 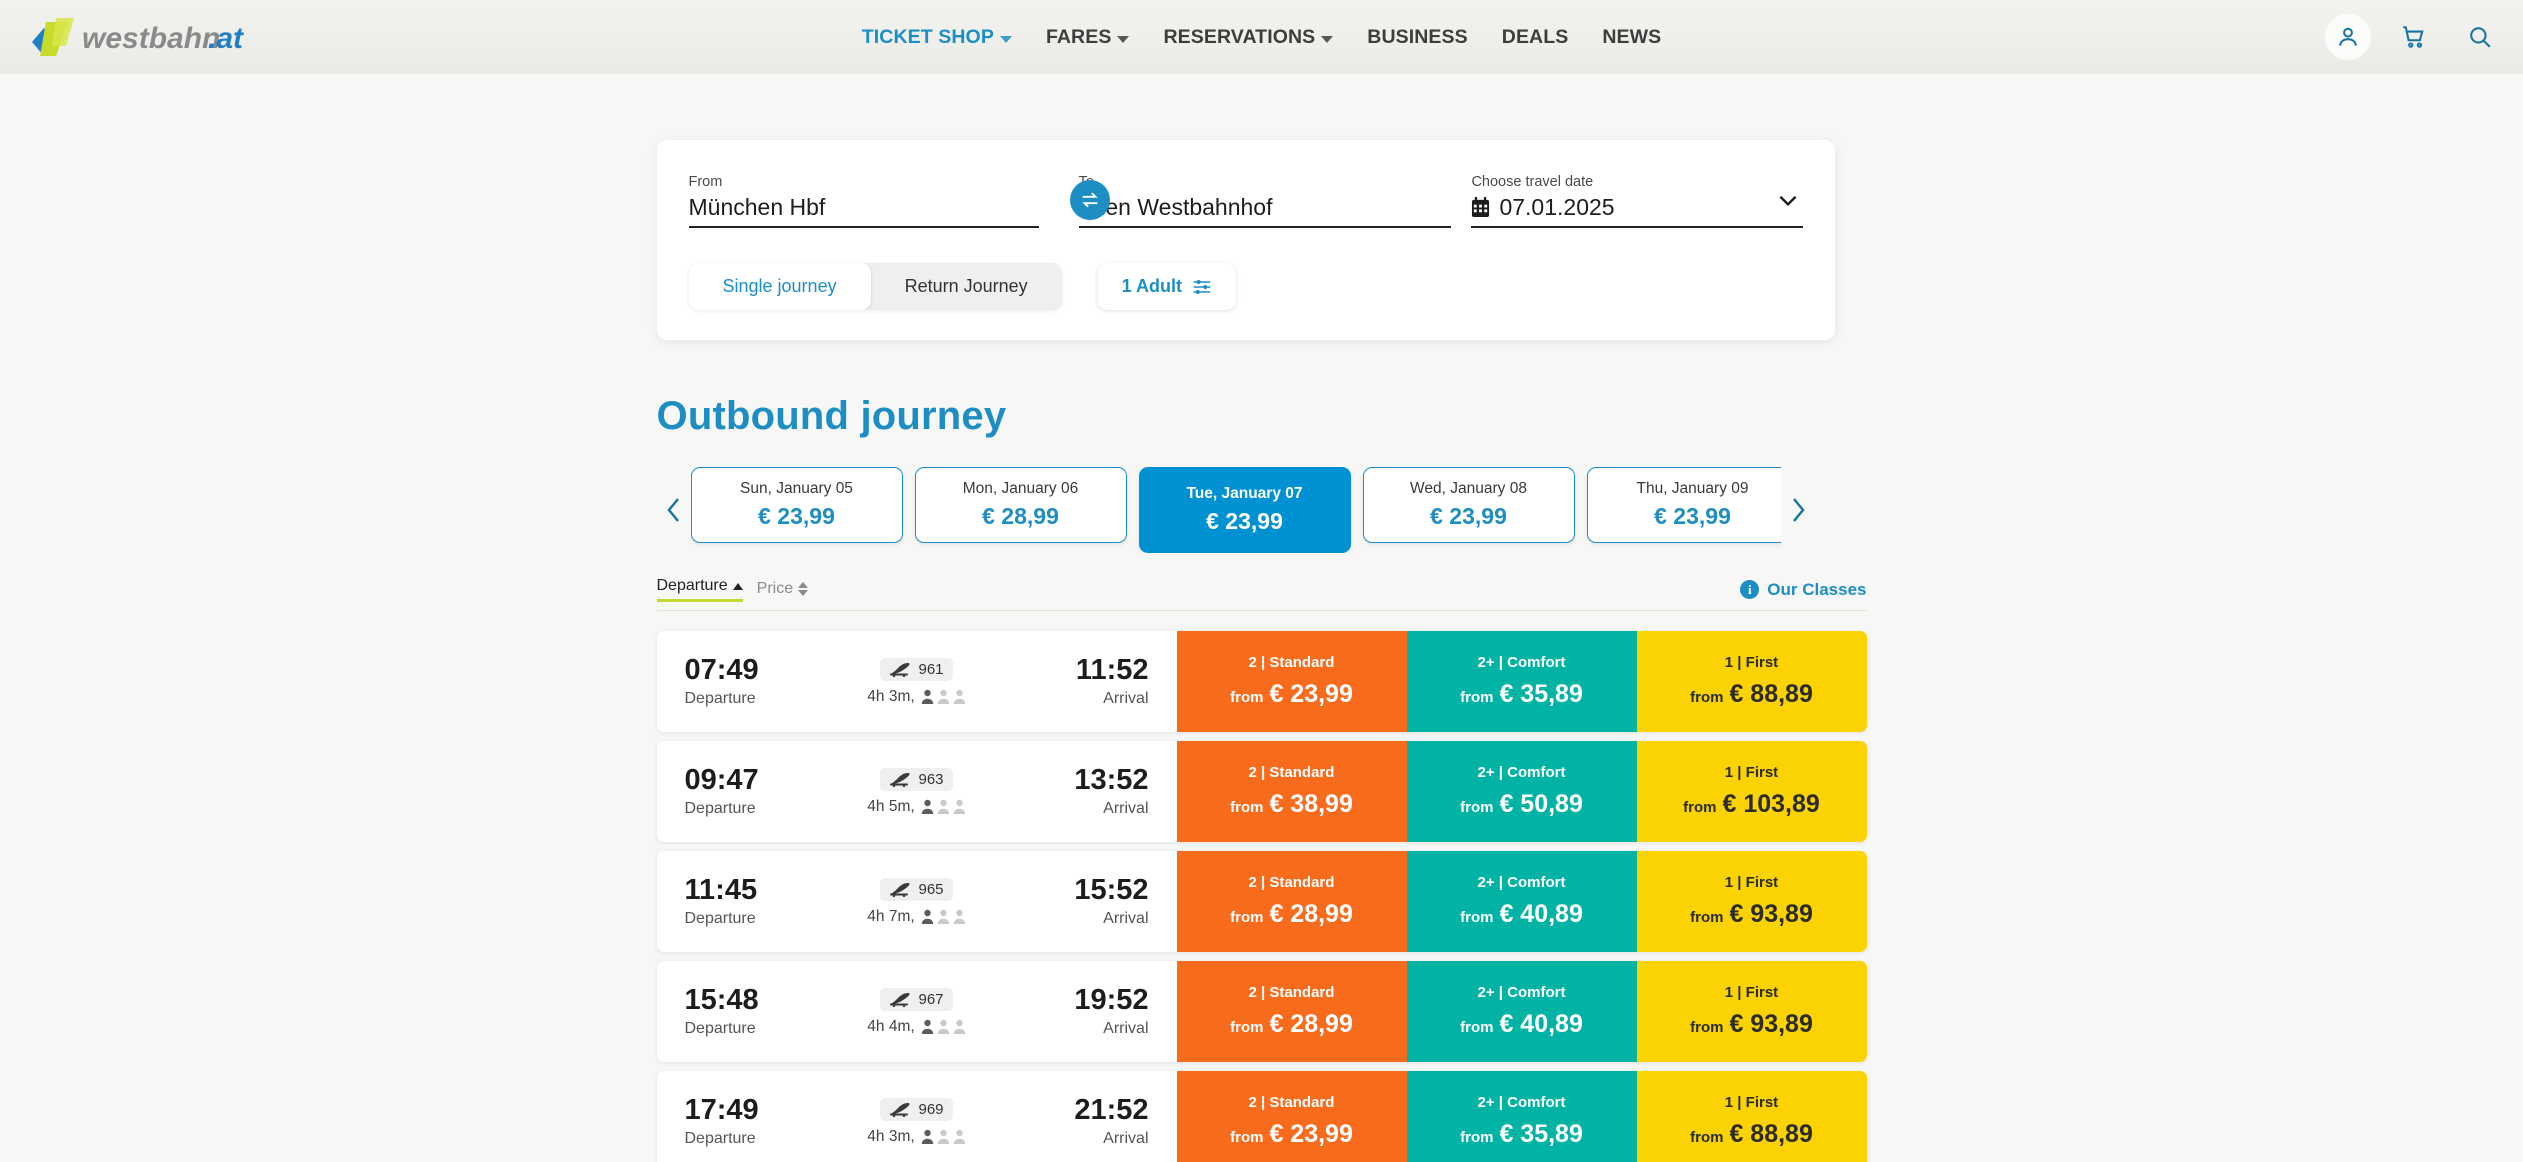 I want to click on return-journey-button: Return Journey, so click(x=966, y=286).